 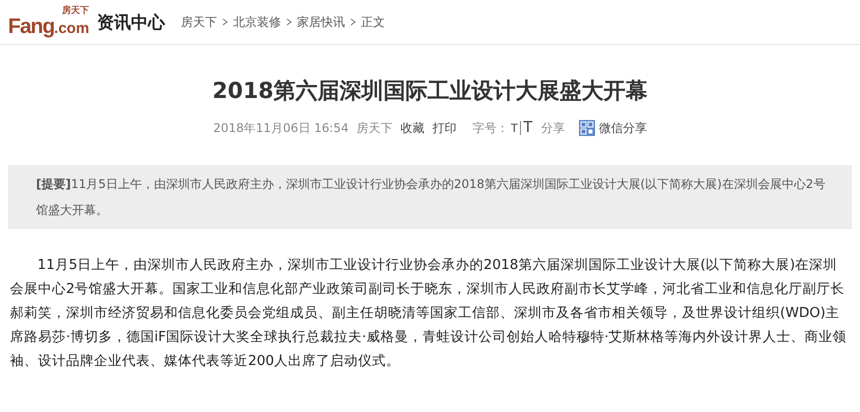 I want to click on publish-date: 2018年11月06日 16:54, so click(x=281, y=128).